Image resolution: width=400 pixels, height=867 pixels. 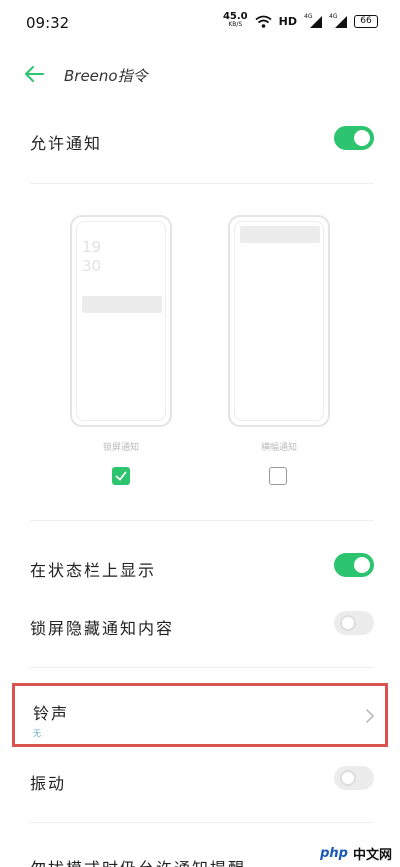 I want to click on lockscreen-checkbox, so click(x=121, y=476).